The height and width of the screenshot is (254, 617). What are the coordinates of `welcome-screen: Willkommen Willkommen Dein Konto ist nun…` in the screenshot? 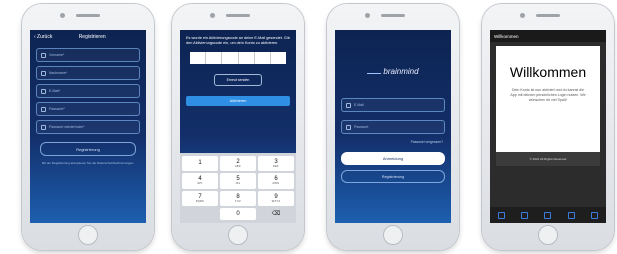 It's located at (548, 126).